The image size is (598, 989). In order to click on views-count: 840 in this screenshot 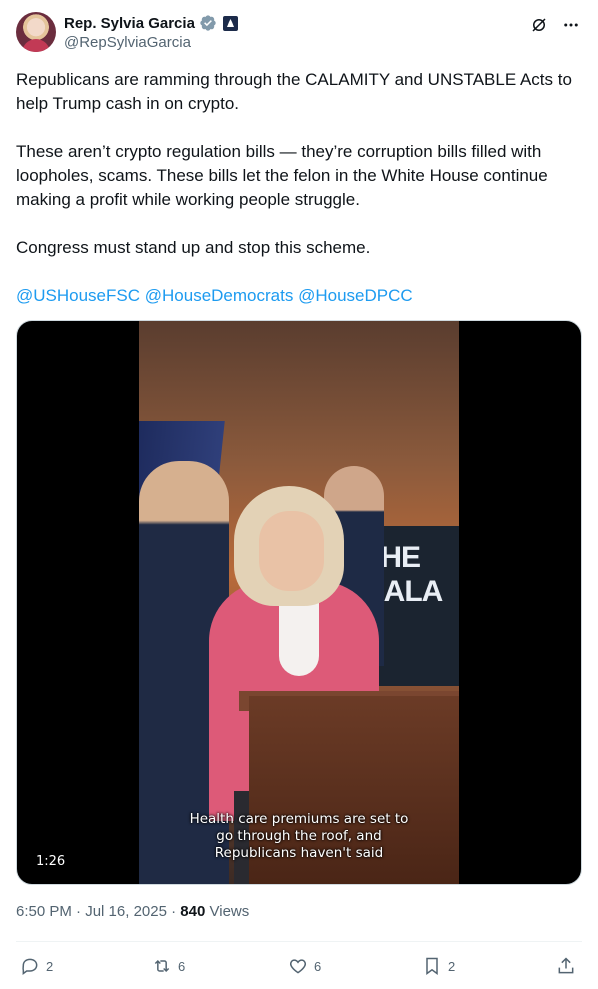, I will do `click(193, 911)`.